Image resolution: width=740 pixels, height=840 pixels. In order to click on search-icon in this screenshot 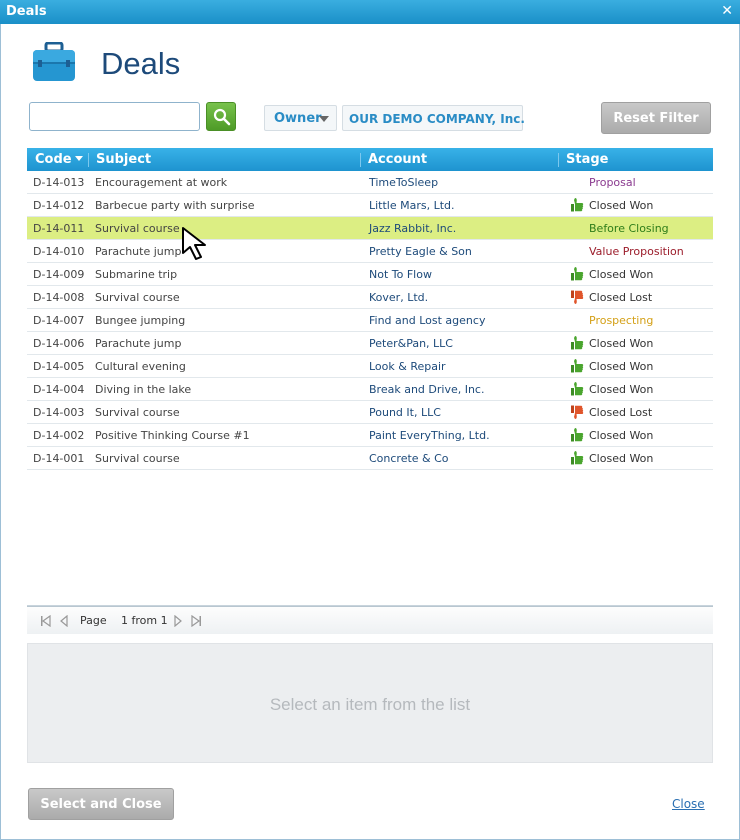, I will do `click(222, 117)`.